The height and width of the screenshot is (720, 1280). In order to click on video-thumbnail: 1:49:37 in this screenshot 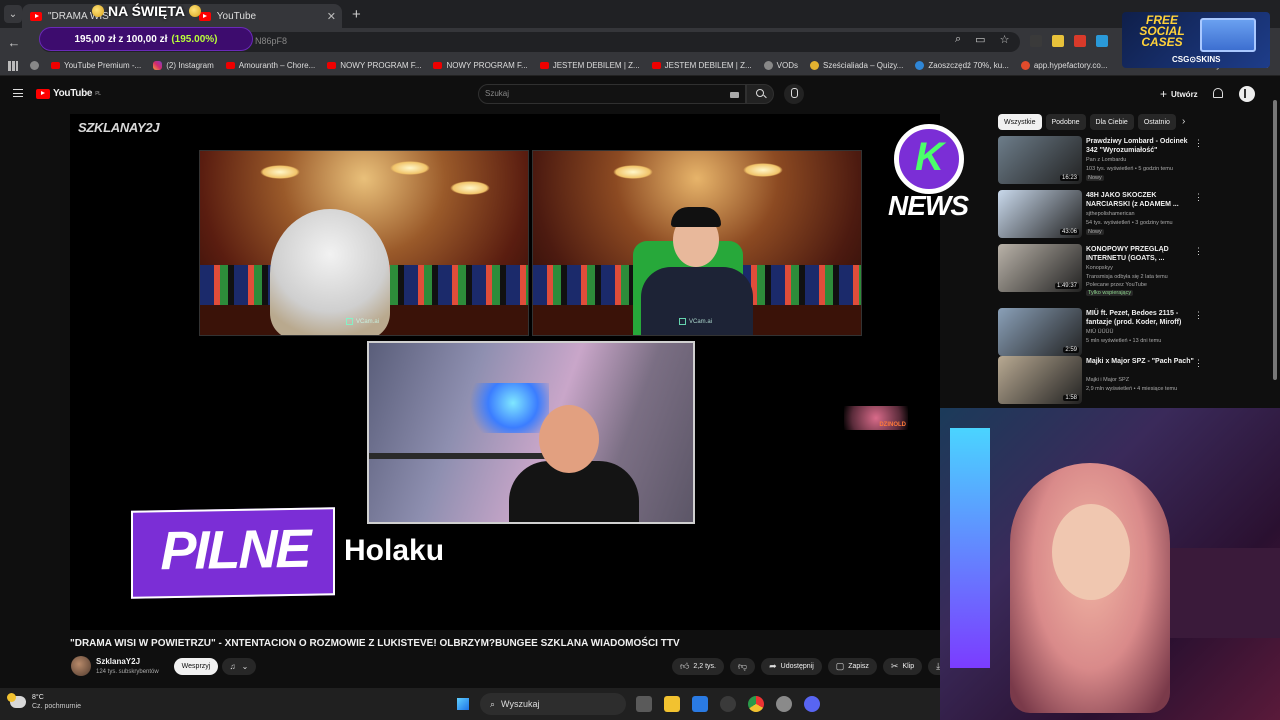, I will do `click(1040, 268)`.